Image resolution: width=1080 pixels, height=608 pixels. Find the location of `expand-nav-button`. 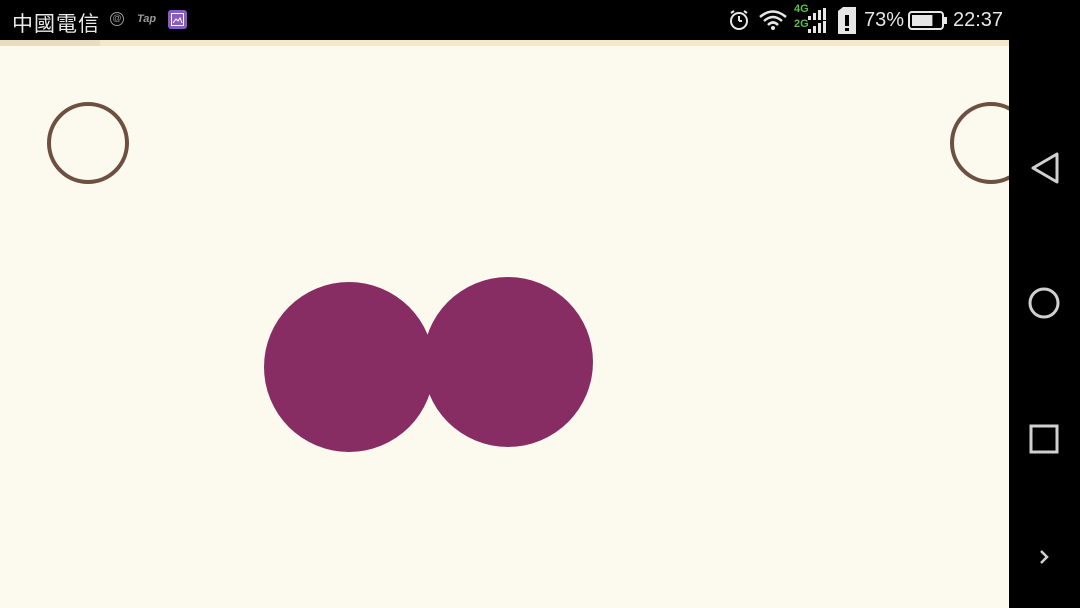

expand-nav-button is located at coordinates (1044, 556).